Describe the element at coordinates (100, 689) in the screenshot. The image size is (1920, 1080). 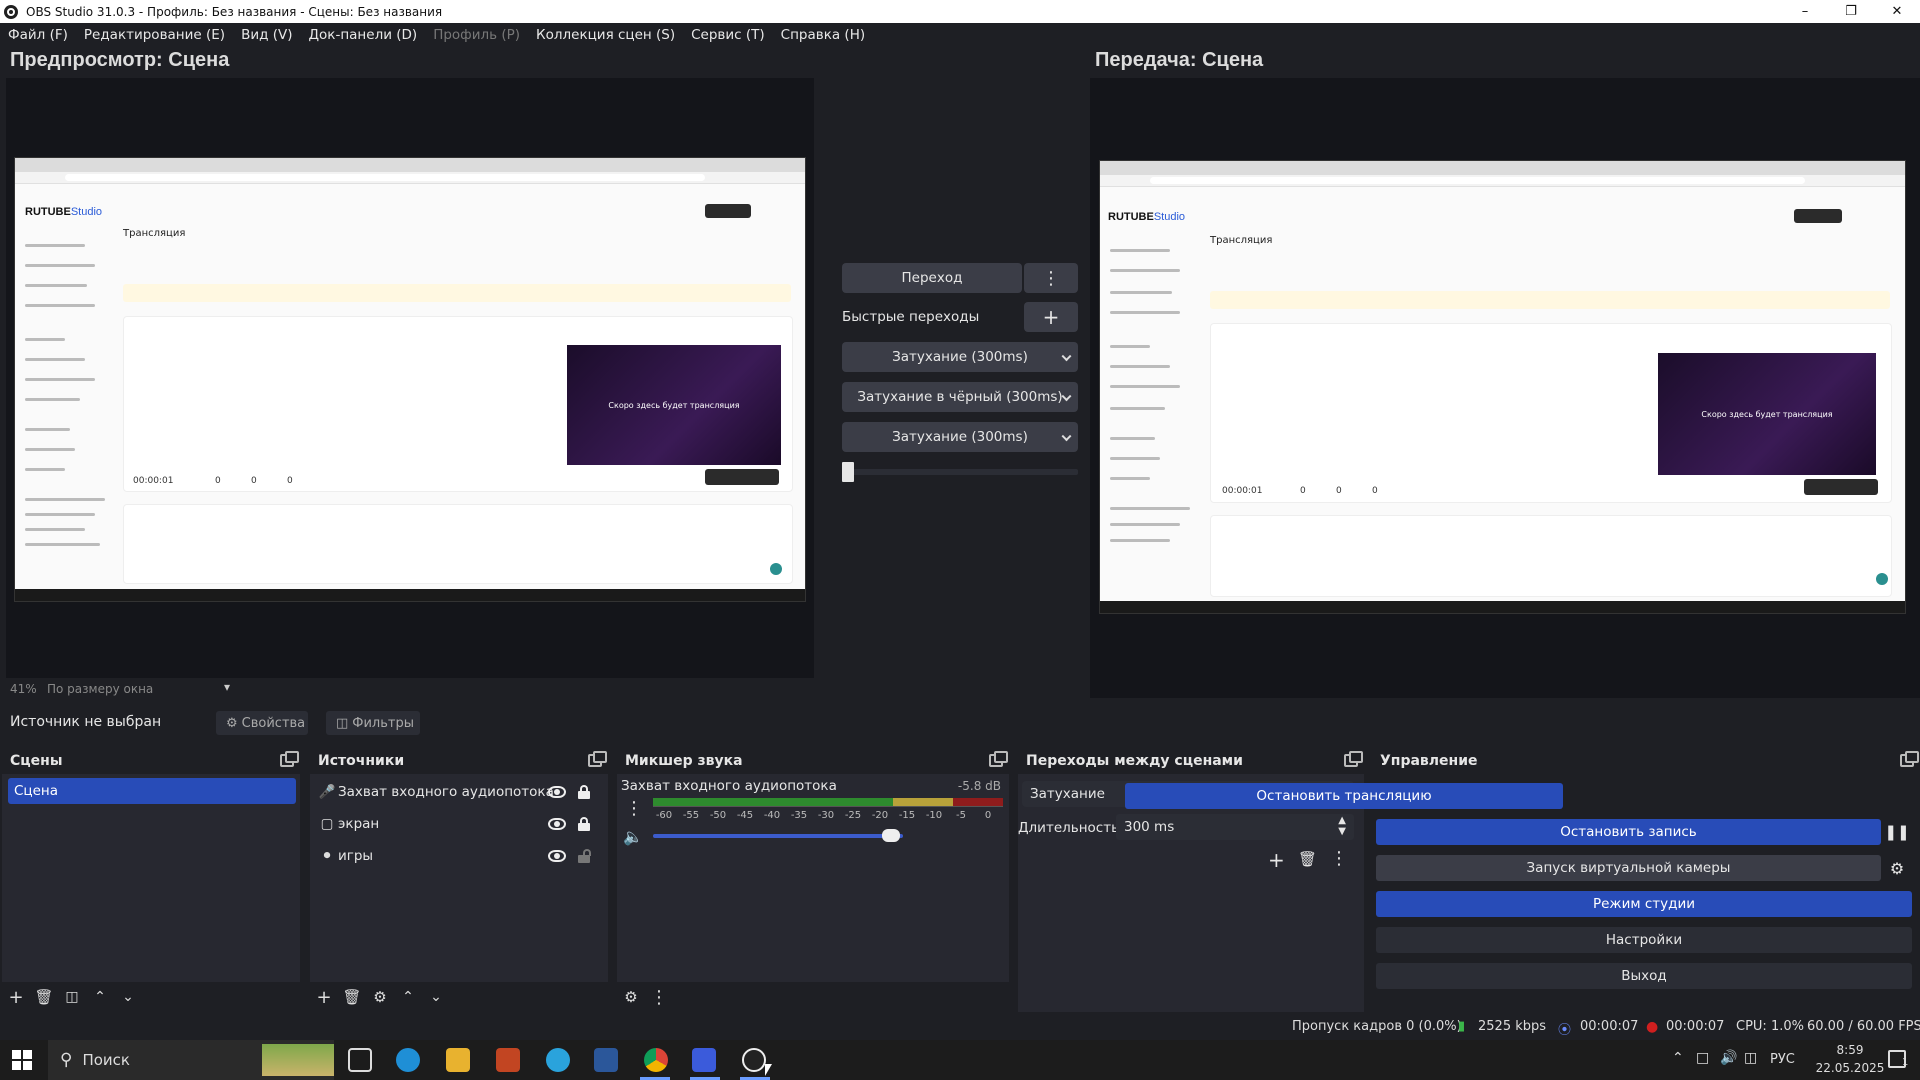
I see `fit-mode-select: По размеру окна` at that location.